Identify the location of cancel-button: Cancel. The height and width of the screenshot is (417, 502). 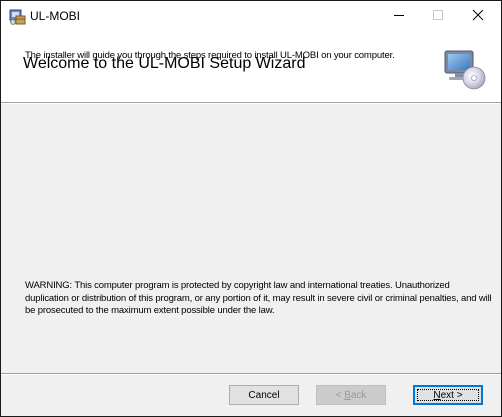
(264, 395).